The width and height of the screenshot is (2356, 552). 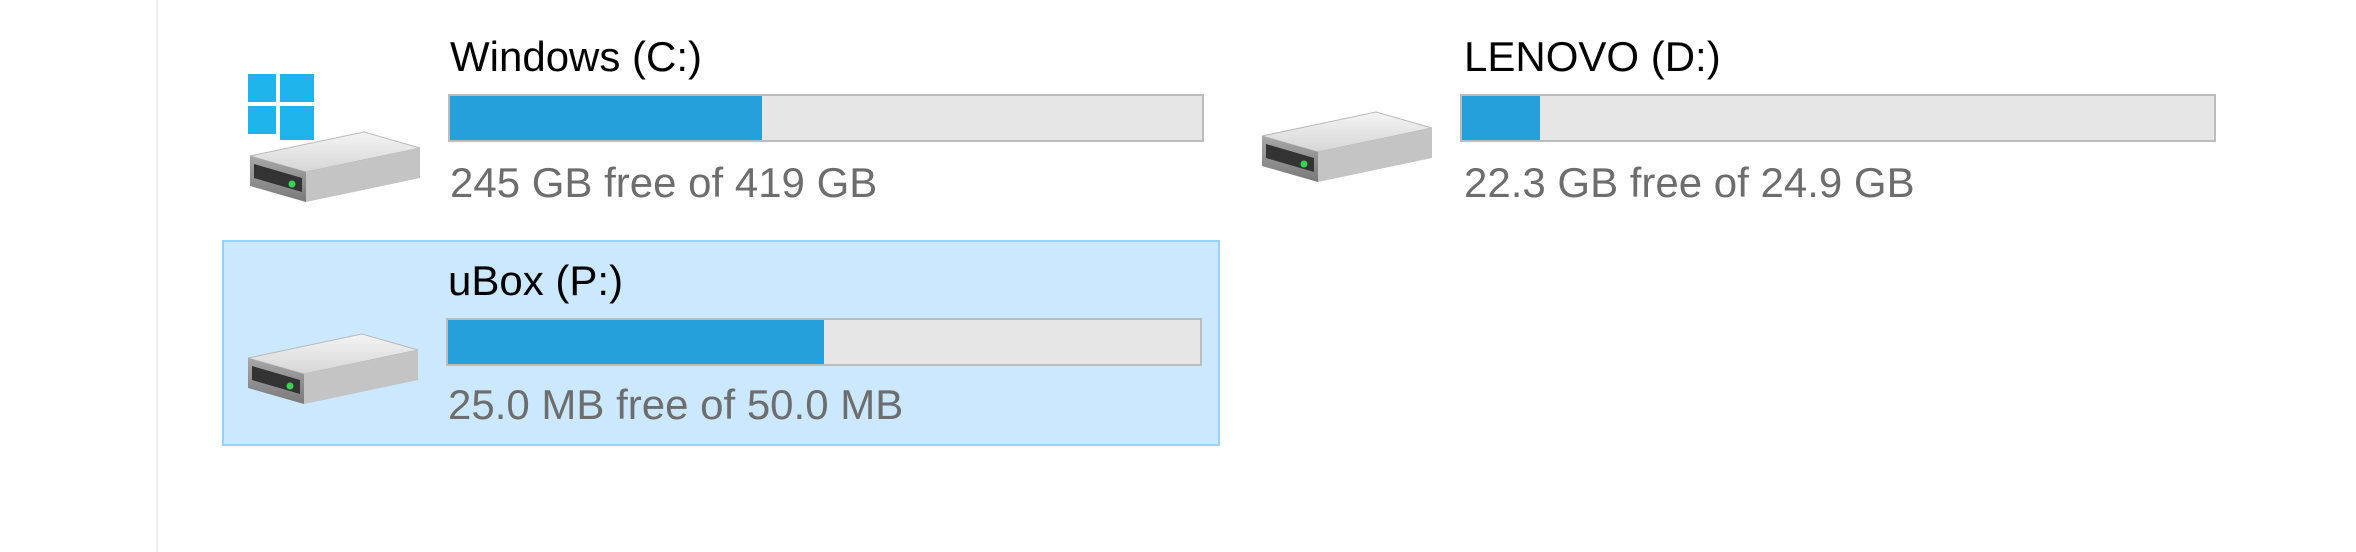 I want to click on drive-free-space: 25.0 MB free of 50.0 MB, so click(x=676, y=404).